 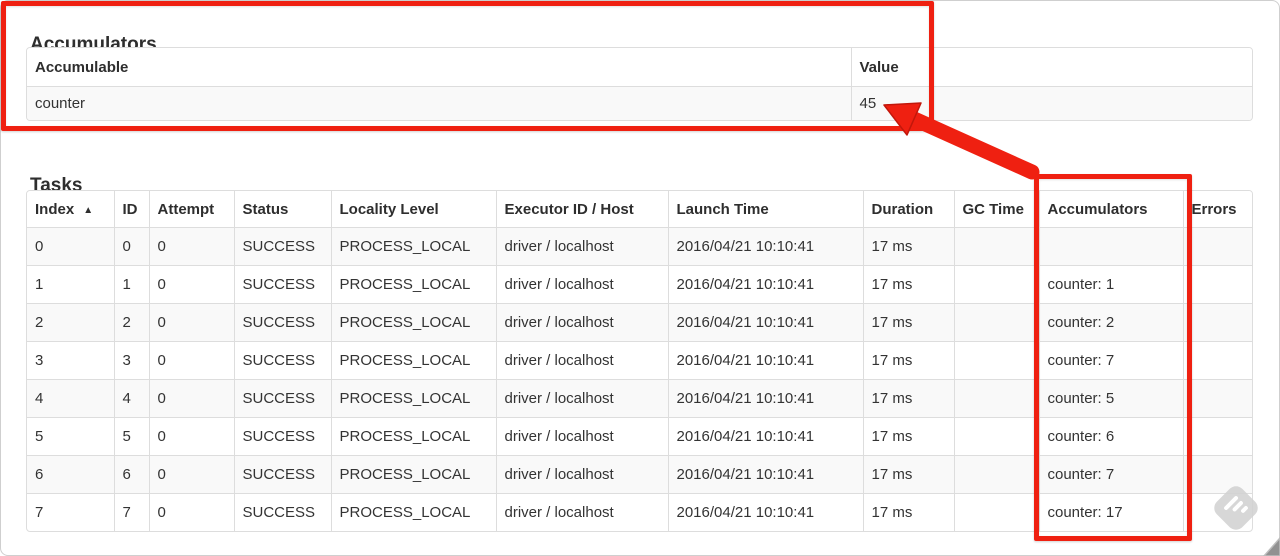 What do you see at coordinates (131, 284) in the screenshot?
I see `cell-id: 1` at bounding box center [131, 284].